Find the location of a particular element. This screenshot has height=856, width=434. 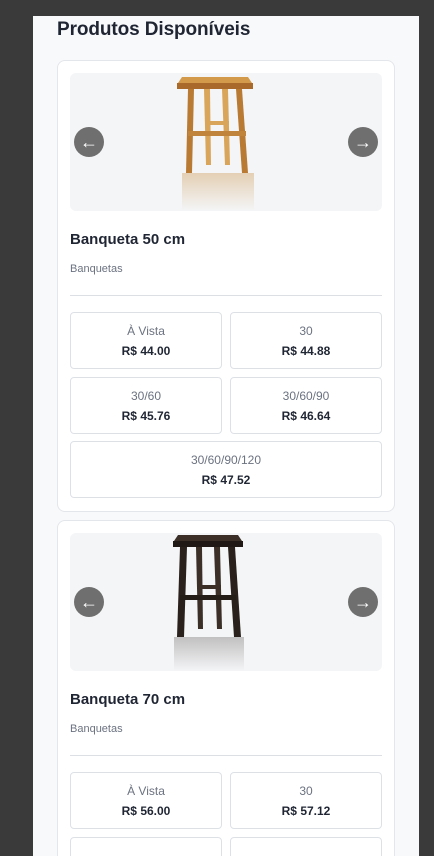

price-option-label: 30/60/90/120 is located at coordinates (226, 460).